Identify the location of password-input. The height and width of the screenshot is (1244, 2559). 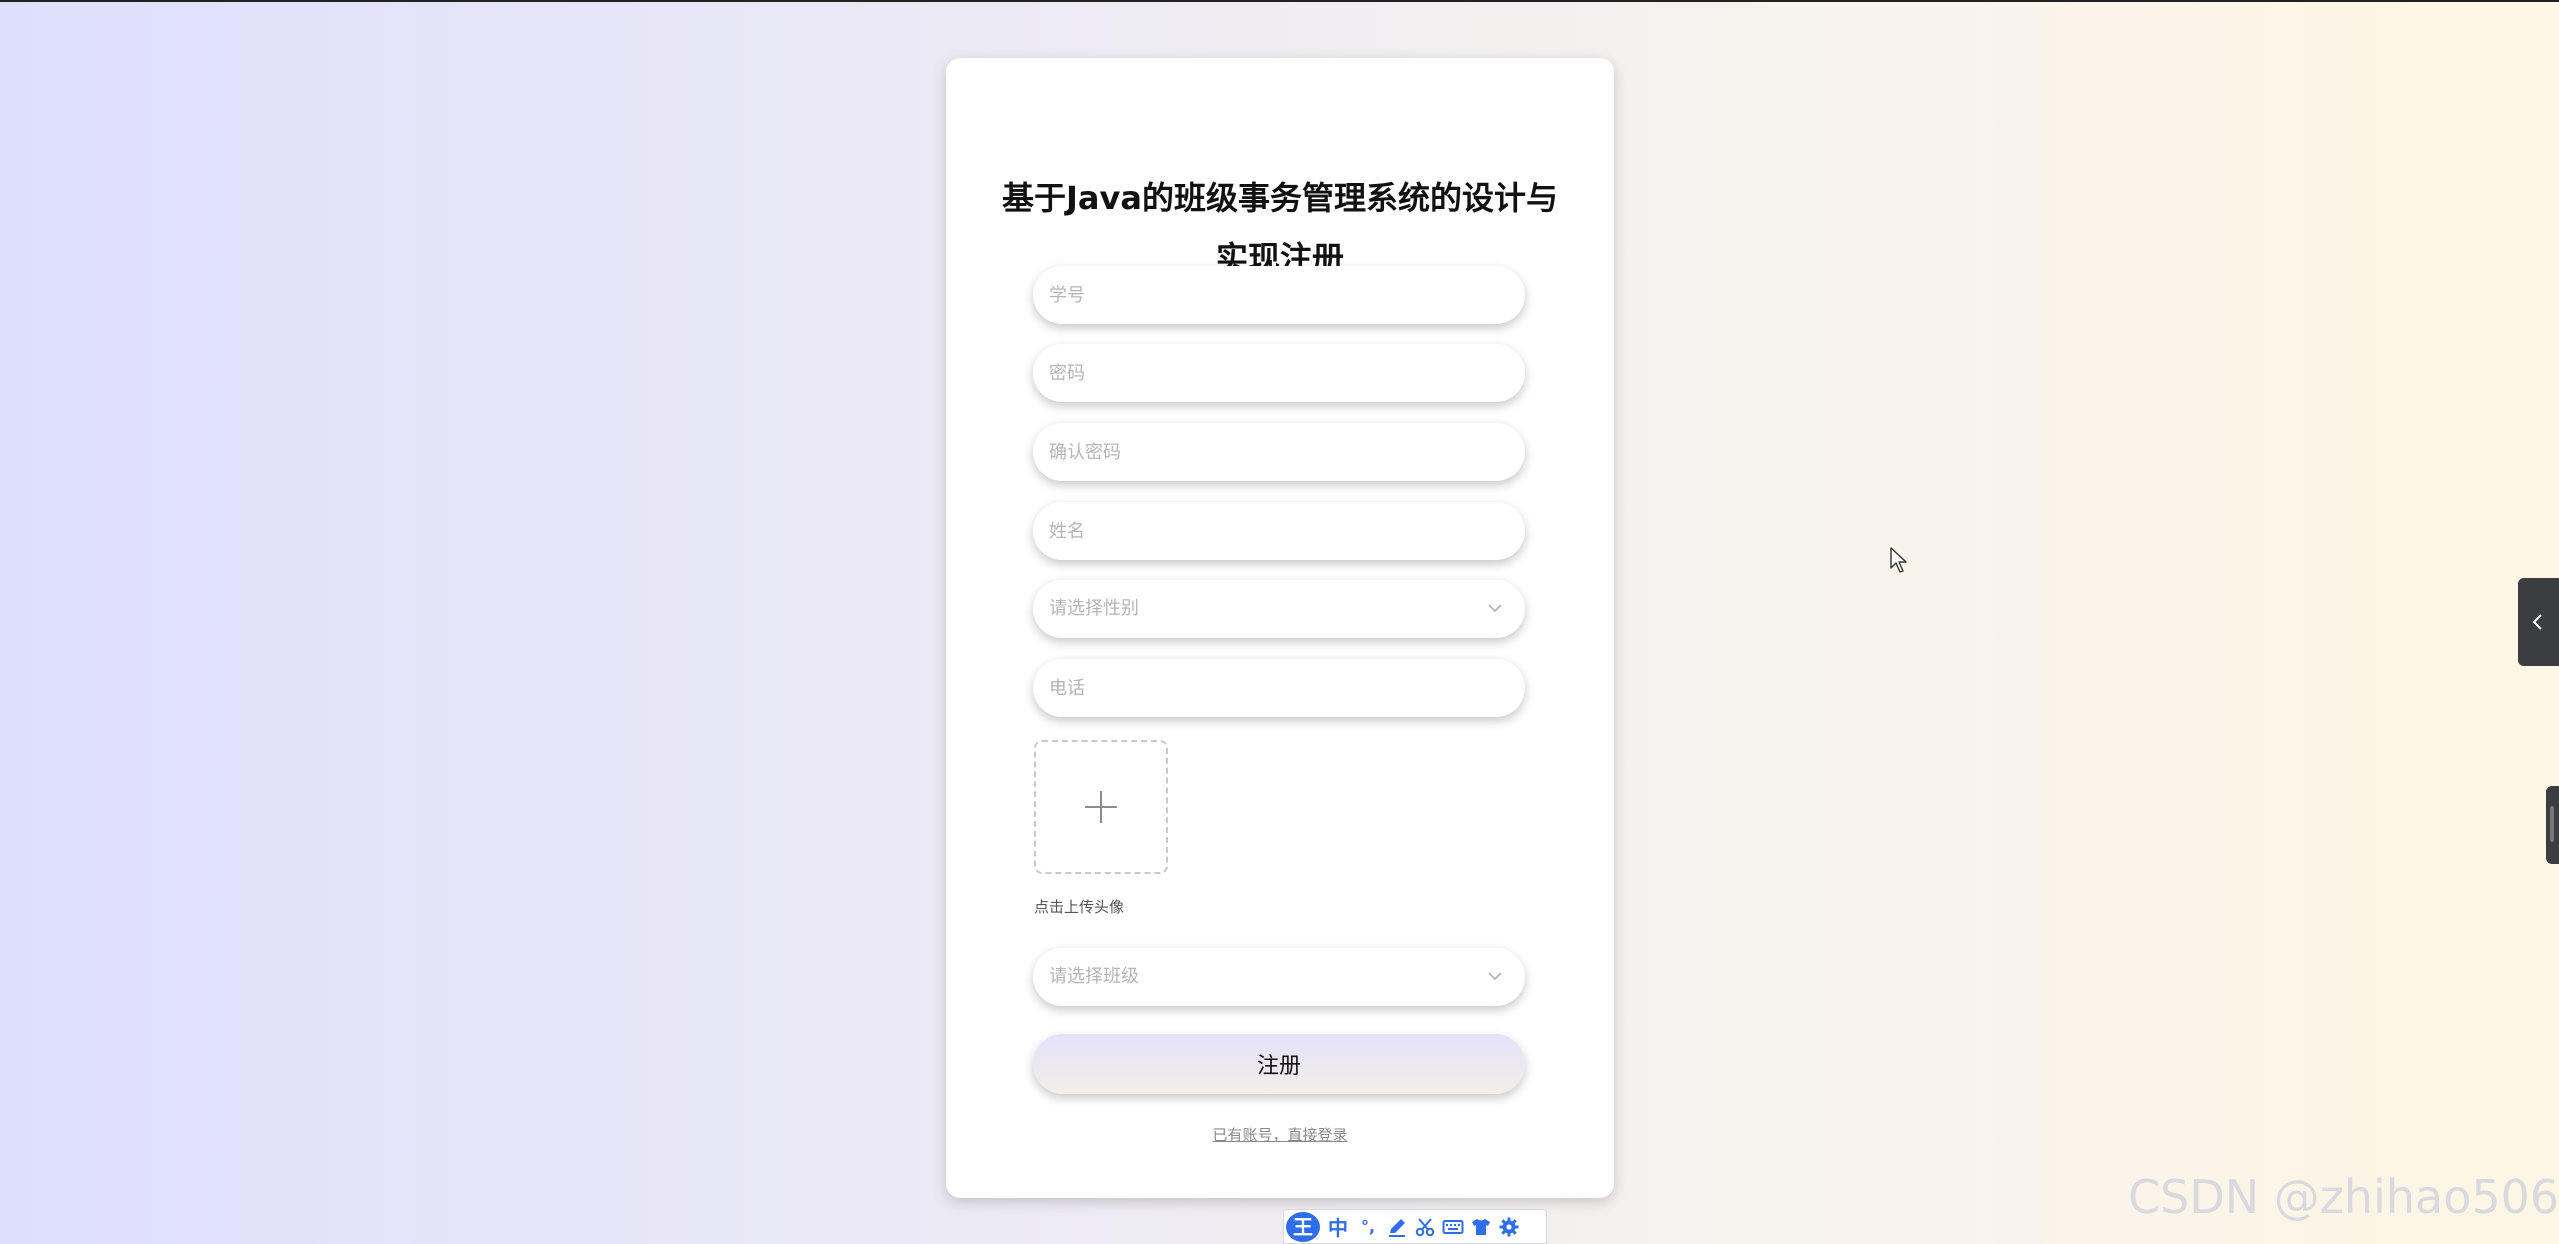
(1279, 373).